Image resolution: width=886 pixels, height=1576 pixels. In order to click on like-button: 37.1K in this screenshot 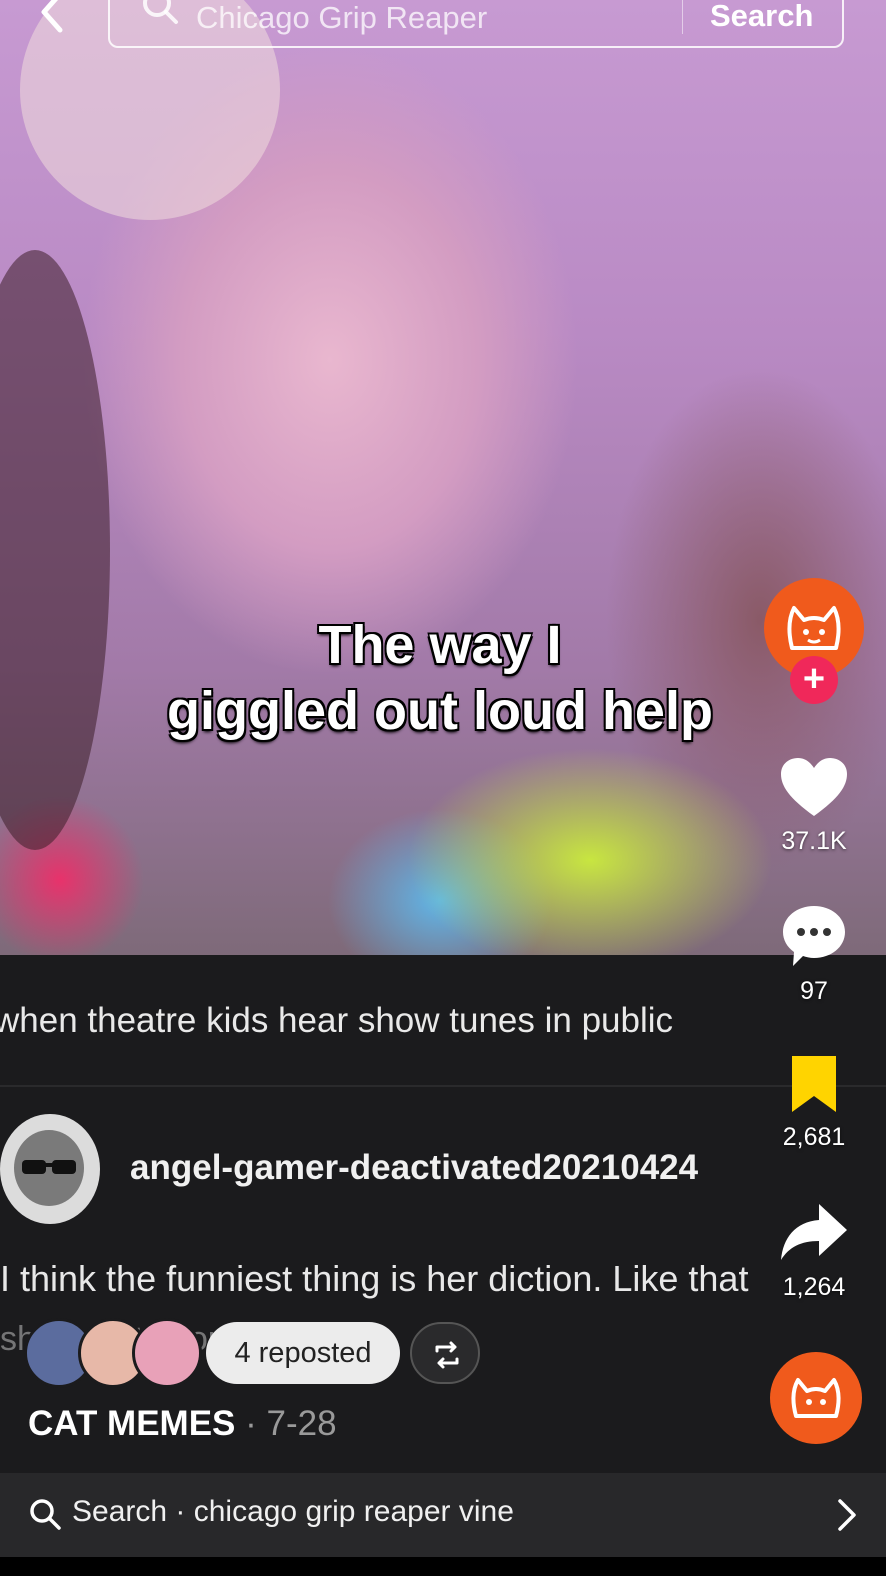, I will do `click(814, 806)`.